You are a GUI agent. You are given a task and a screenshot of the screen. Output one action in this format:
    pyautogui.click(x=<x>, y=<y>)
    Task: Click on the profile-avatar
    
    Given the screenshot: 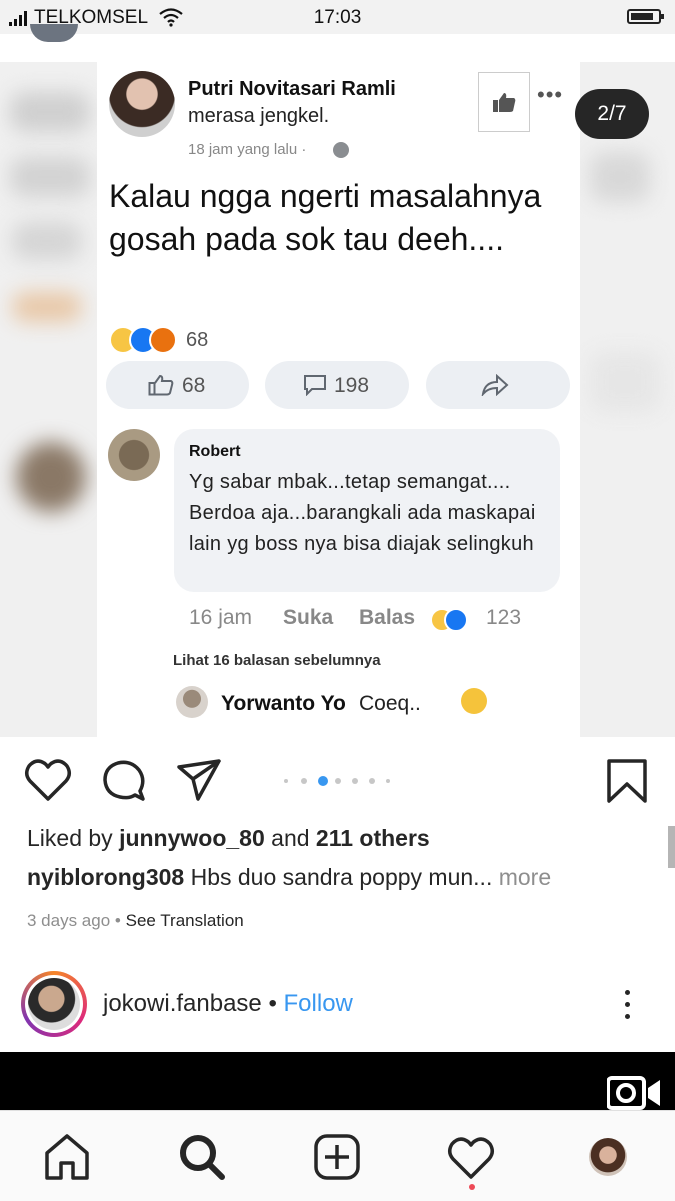 What is the action you would take?
    pyautogui.click(x=608, y=1157)
    